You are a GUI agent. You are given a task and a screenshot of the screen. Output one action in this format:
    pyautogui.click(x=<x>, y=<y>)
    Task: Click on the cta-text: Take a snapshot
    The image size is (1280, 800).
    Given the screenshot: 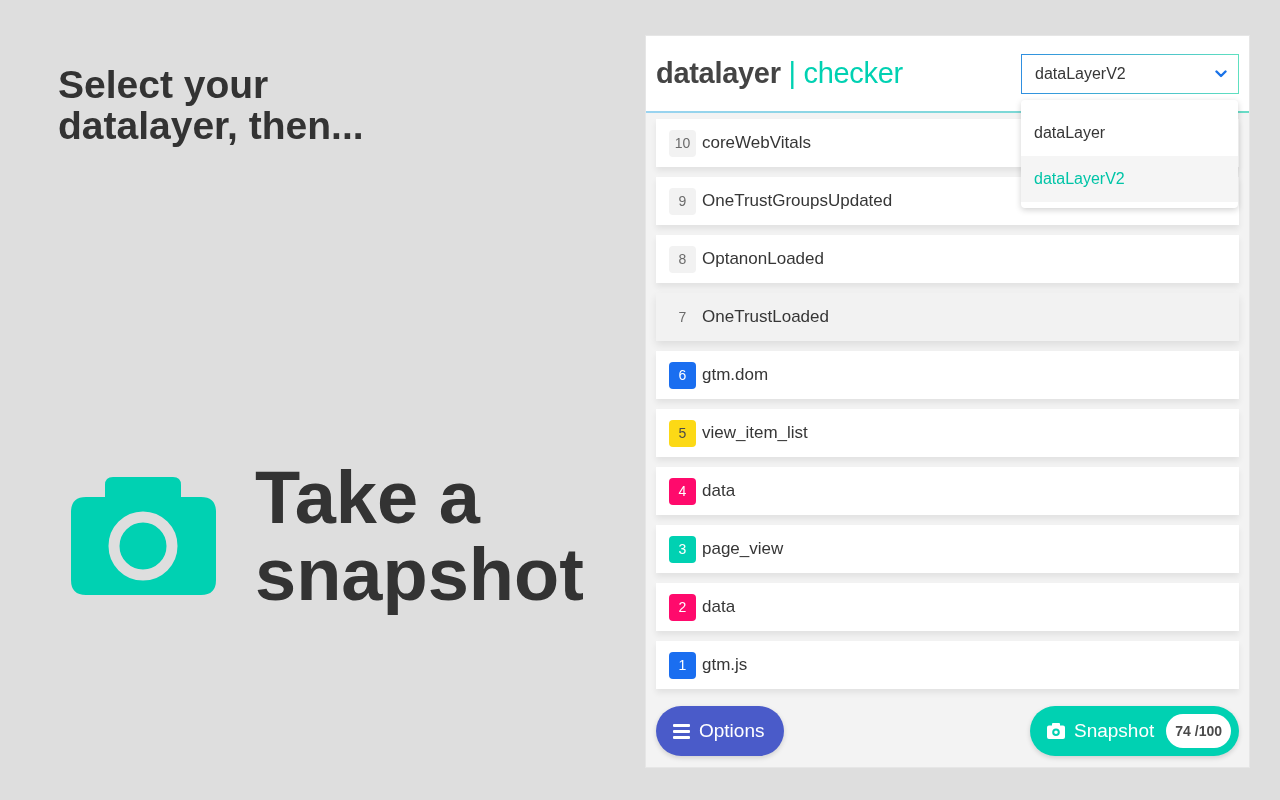 What is the action you would take?
    pyautogui.click(x=420, y=536)
    